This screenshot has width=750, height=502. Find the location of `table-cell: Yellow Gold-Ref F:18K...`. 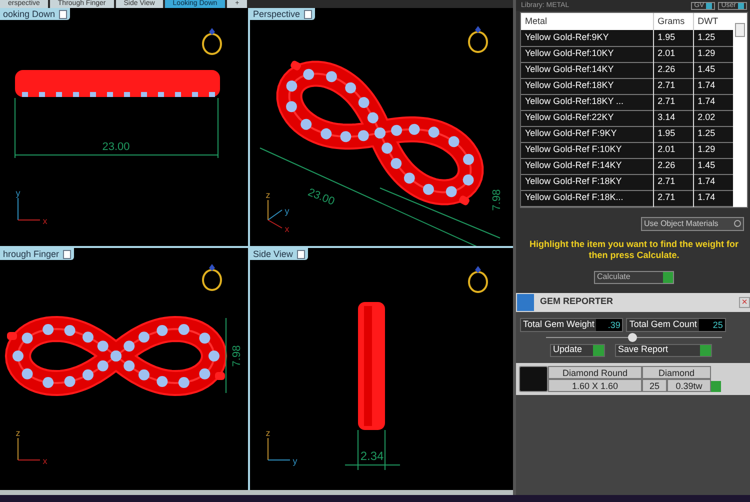

table-cell: Yellow Gold-Ref F:18K... is located at coordinates (587, 198).